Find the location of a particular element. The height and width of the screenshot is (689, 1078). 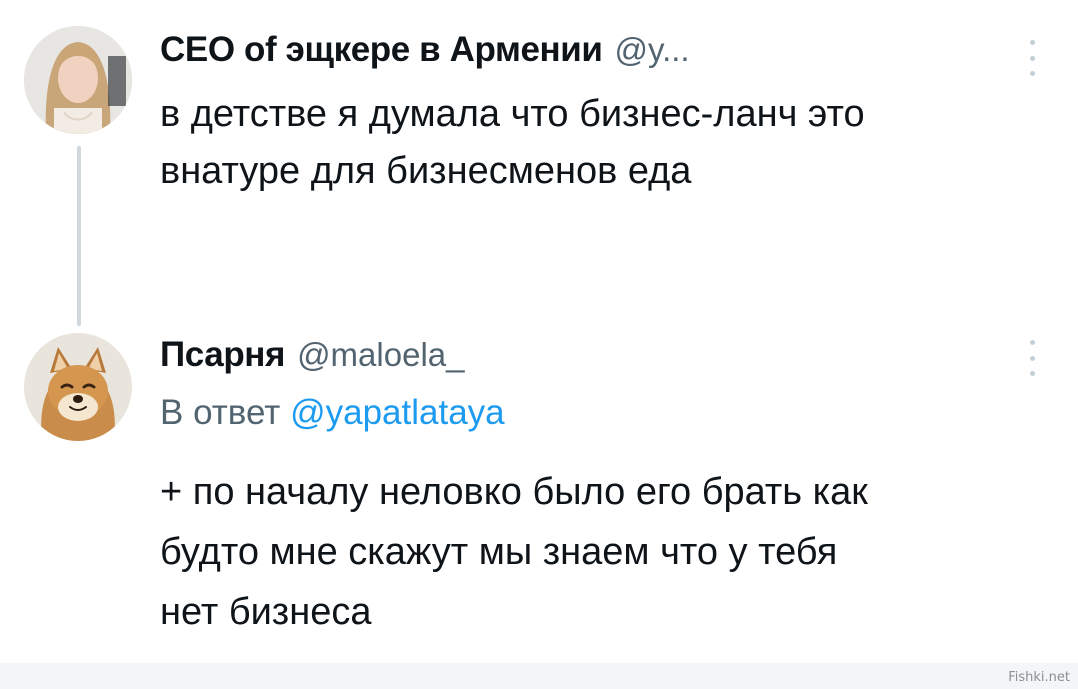

tweet-text-line: внатуре для бизнесменов еда is located at coordinates (426, 171).